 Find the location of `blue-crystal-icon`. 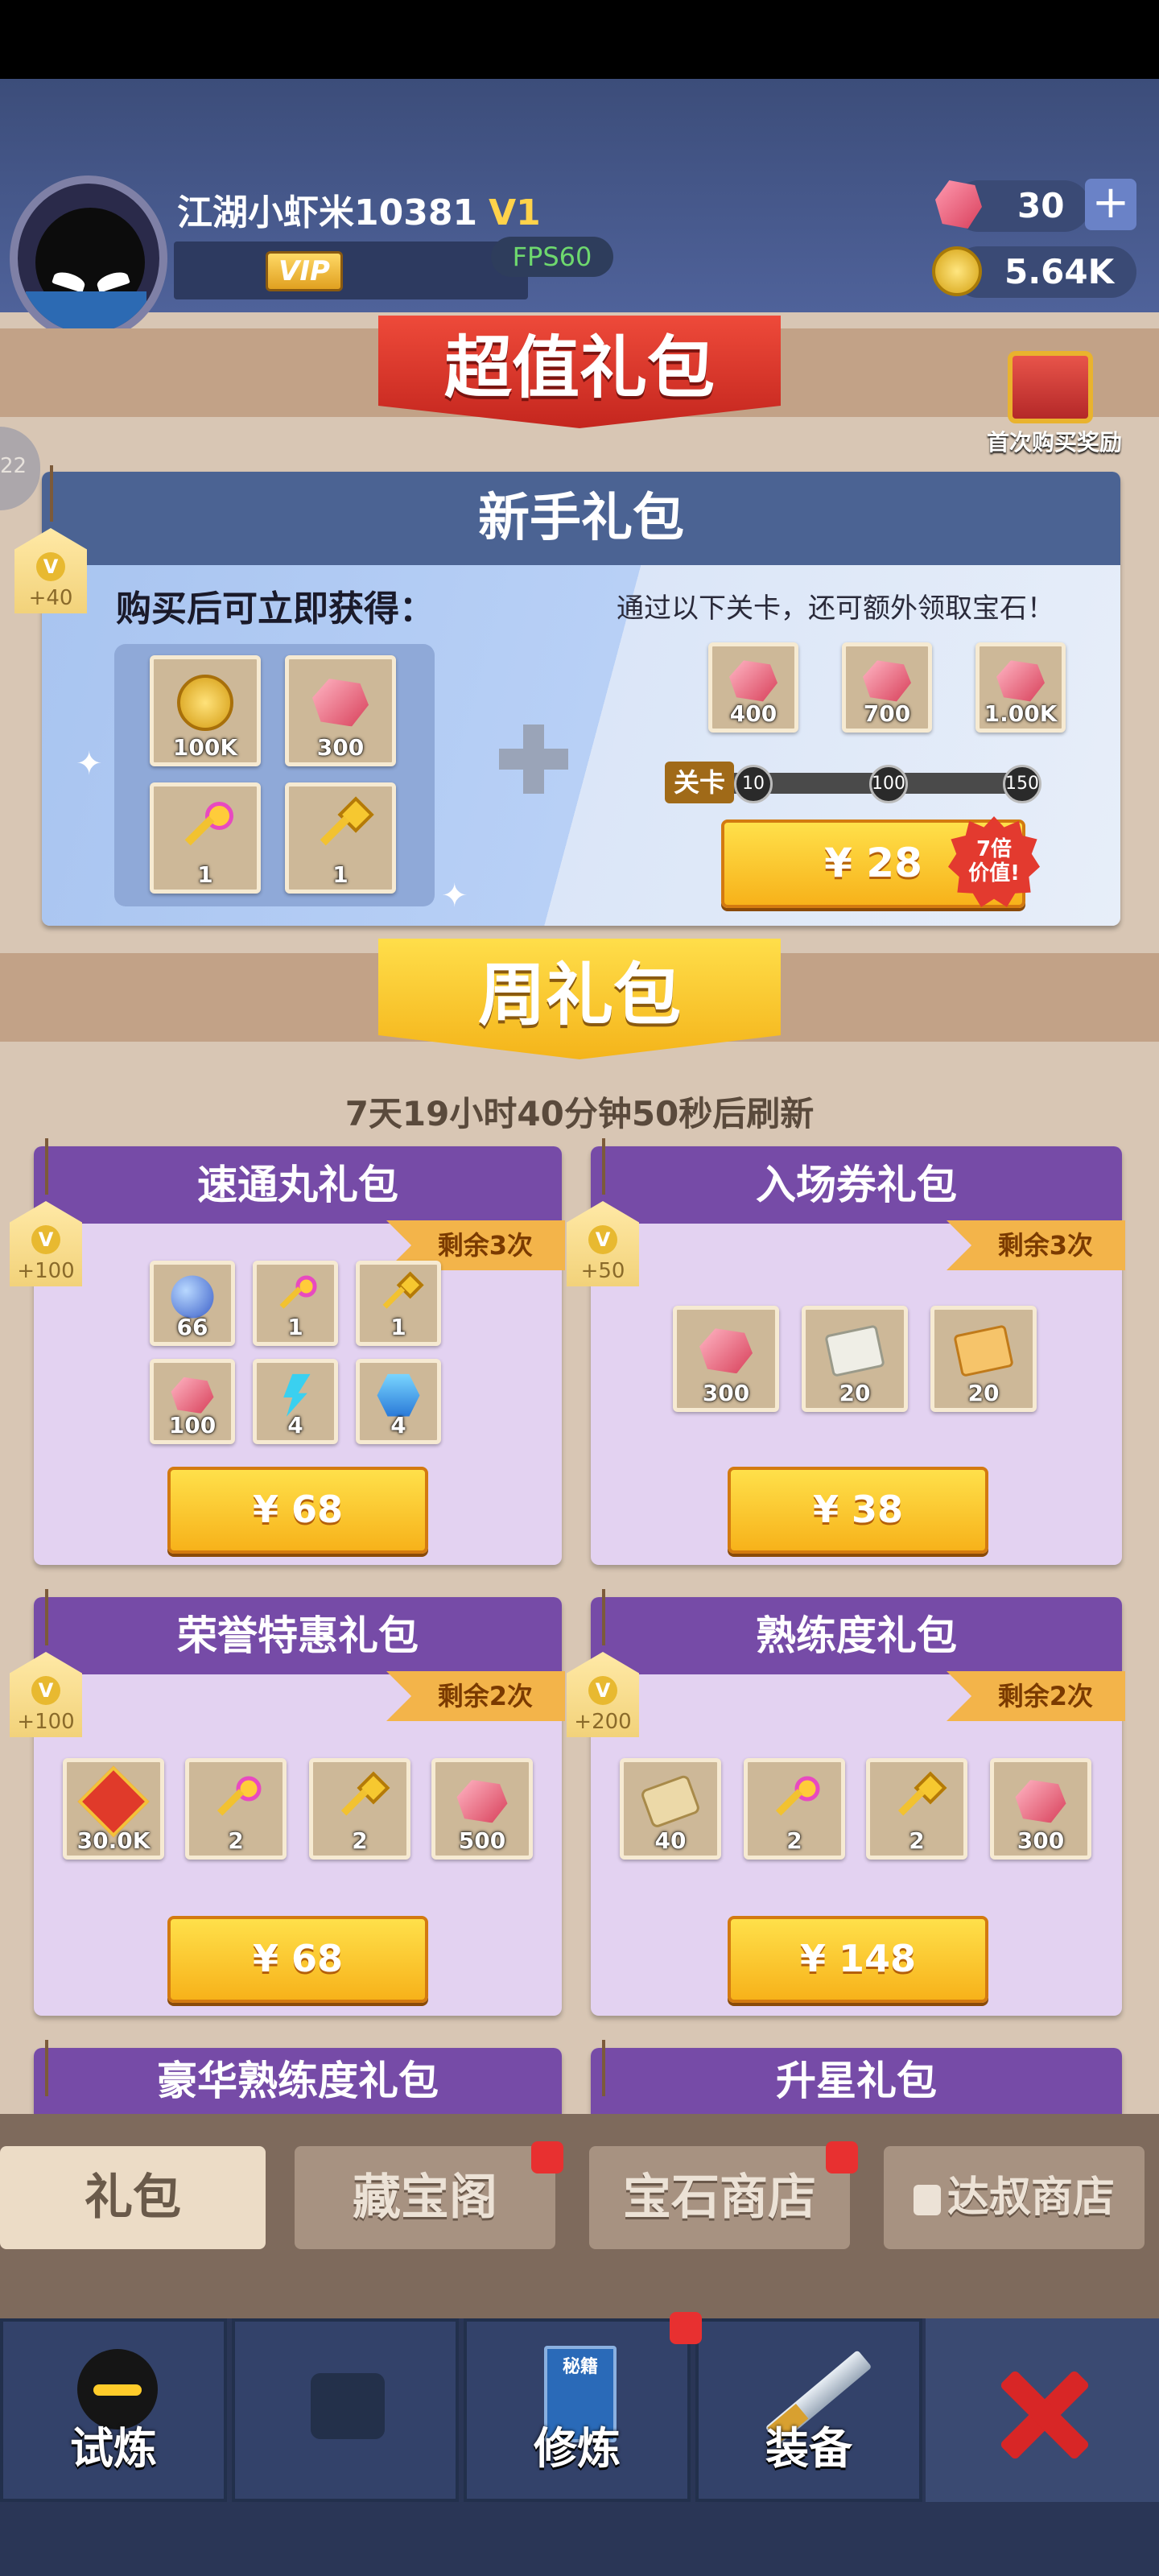

blue-crystal-icon is located at coordinates (398, 1395).